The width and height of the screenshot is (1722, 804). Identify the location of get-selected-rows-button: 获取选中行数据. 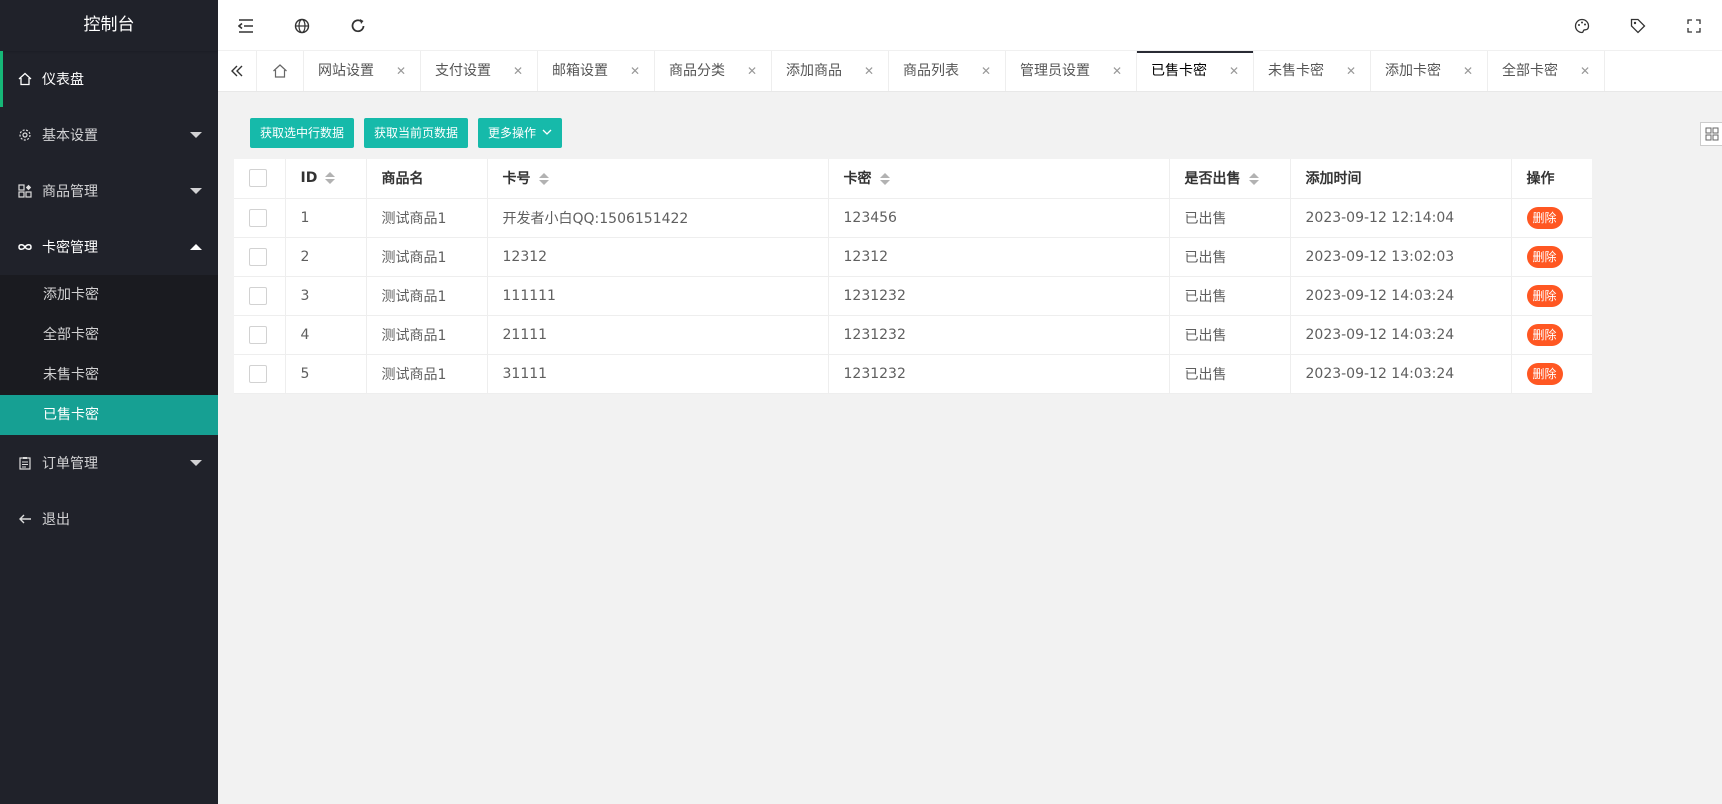
(302, 133).